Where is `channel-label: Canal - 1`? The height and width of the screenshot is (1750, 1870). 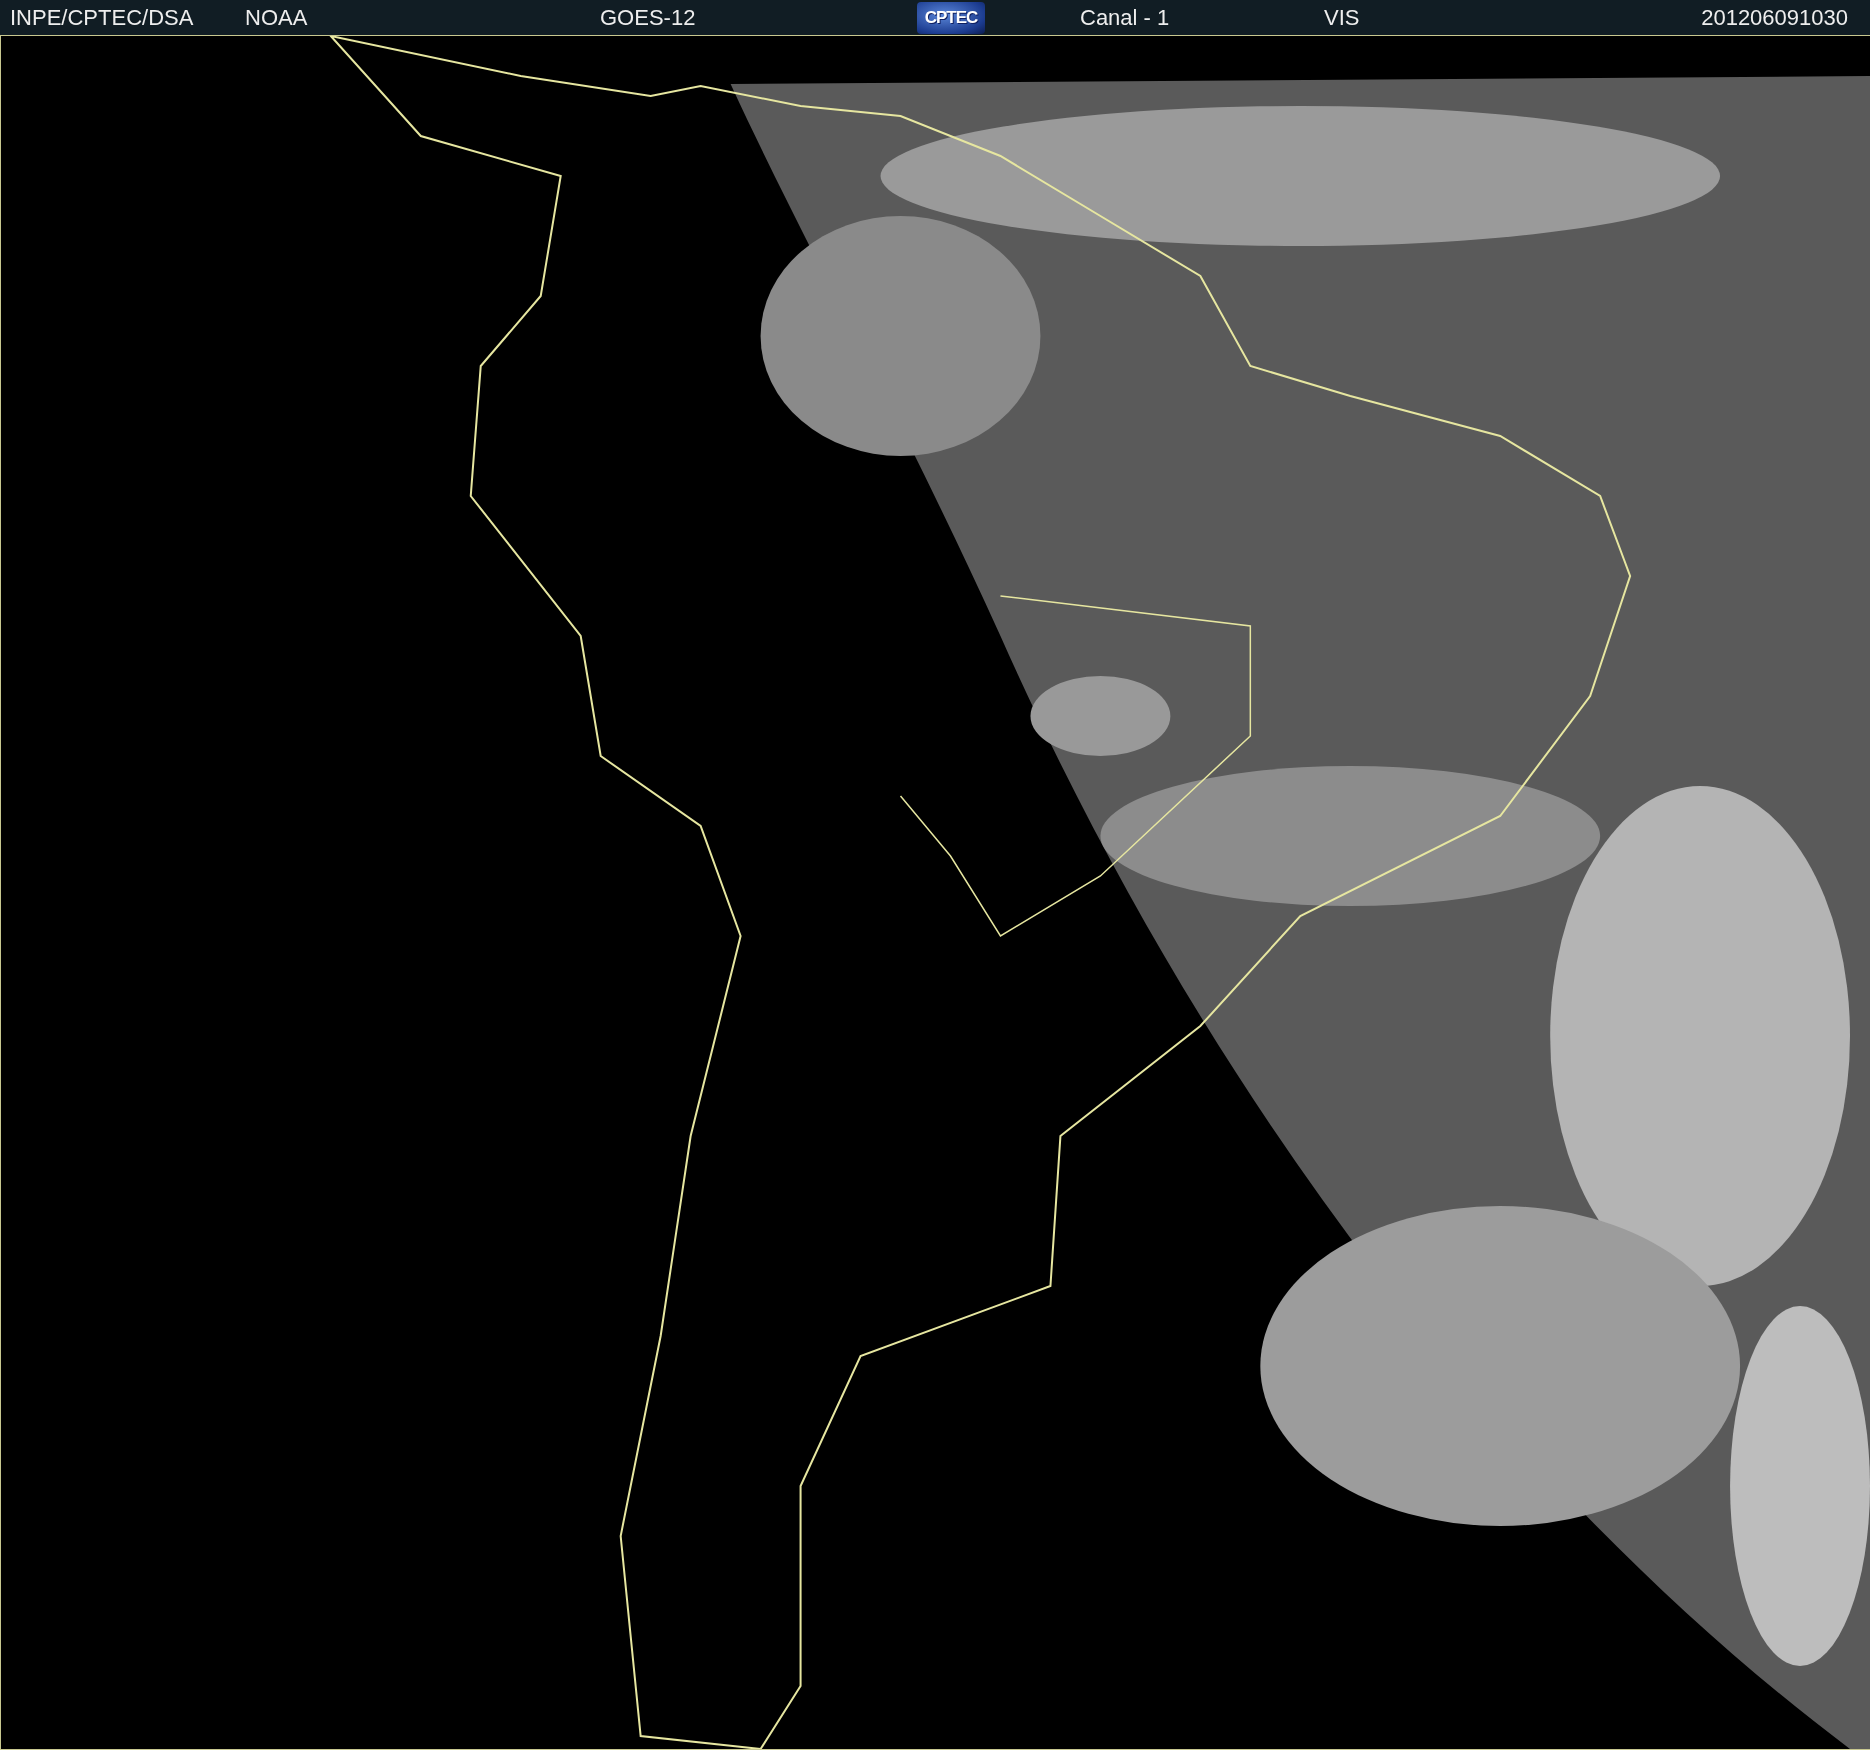
channel-label: Canal - 1 is located at coordinates (1125, 17).